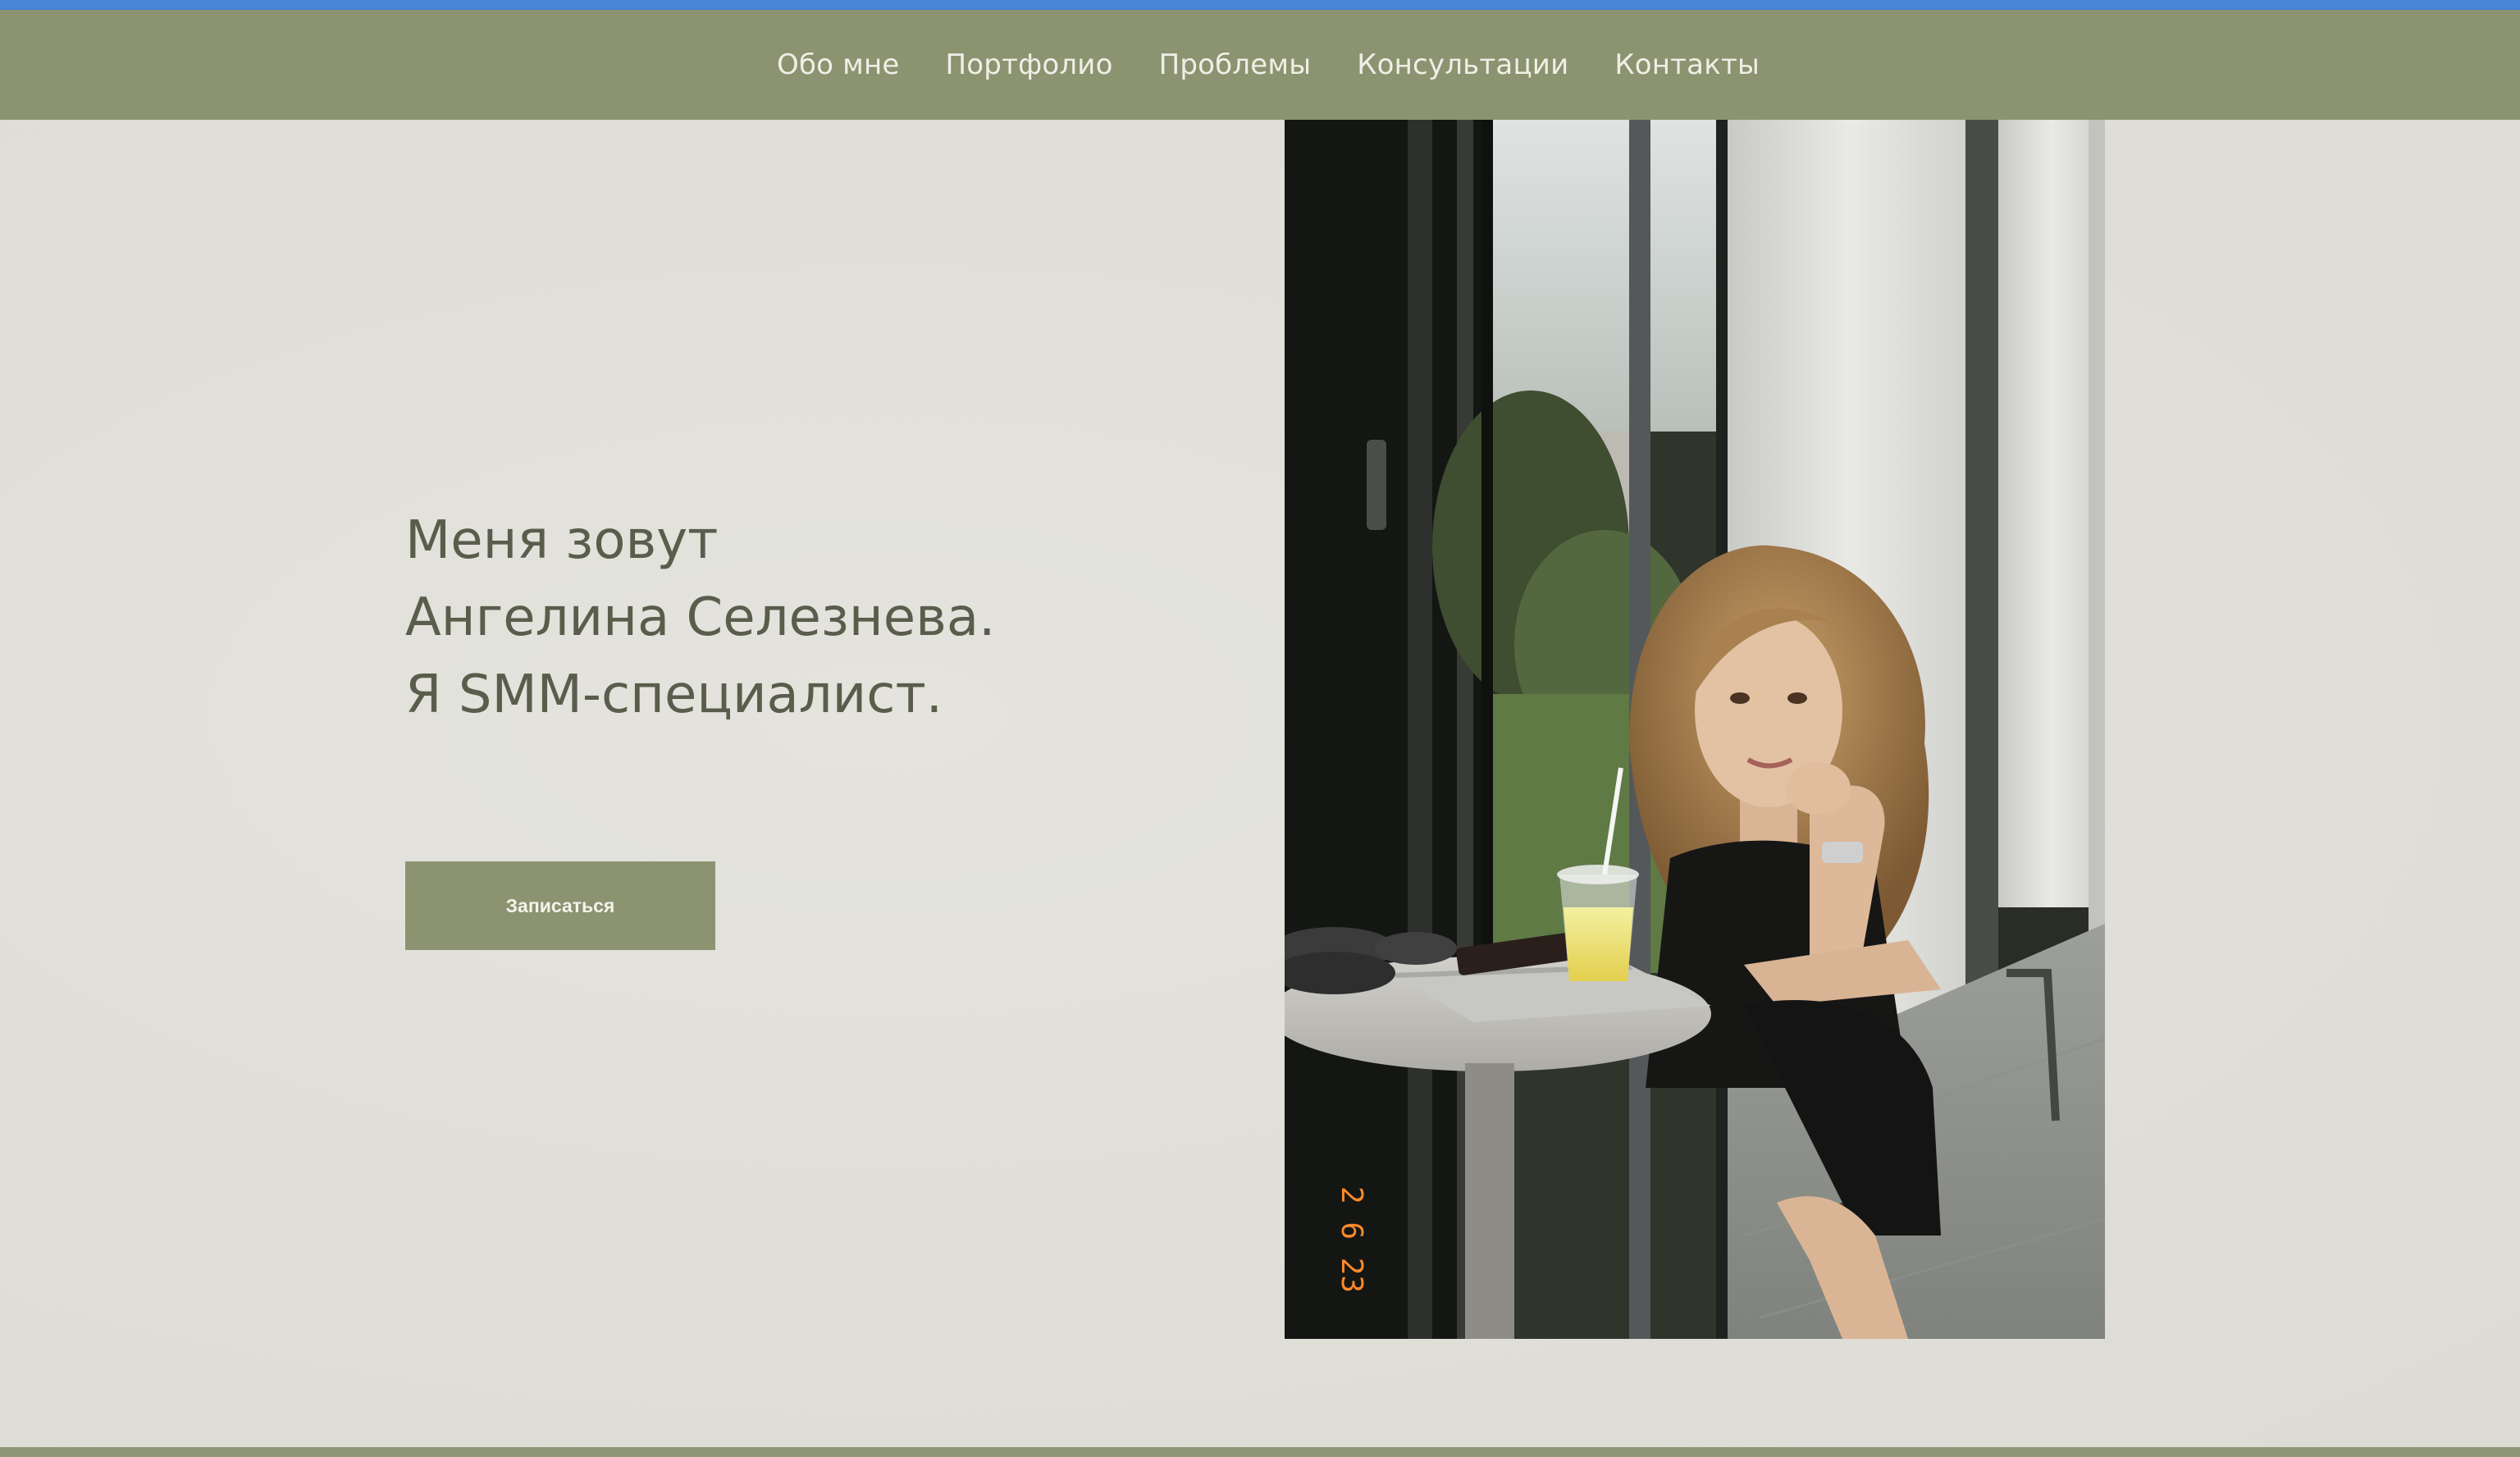 Image resolution: width=2520 pixels, height=1457 pixels. I want to click on signup-button: Записаться, so click(560, 905).